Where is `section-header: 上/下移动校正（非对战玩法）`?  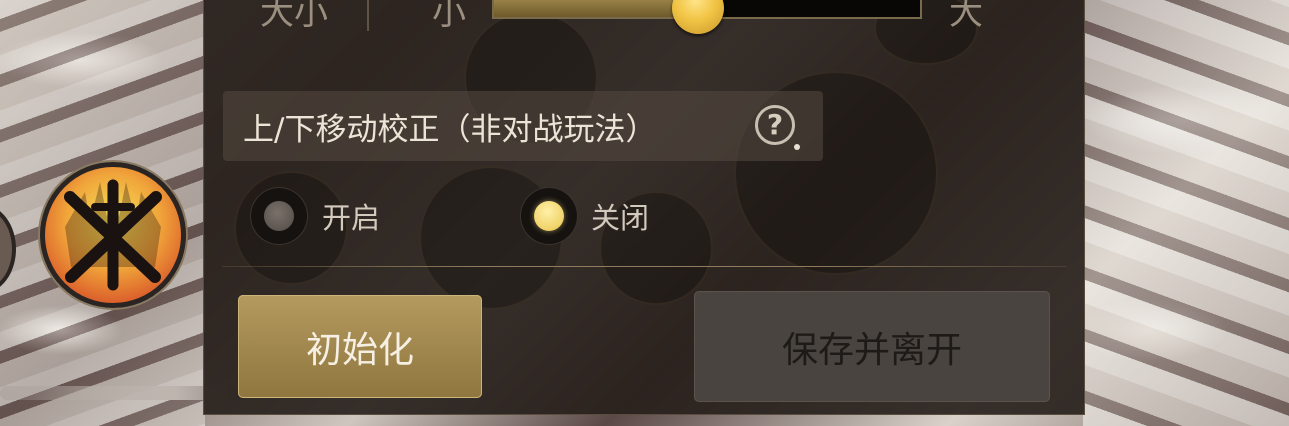
section-header: 上/下移动校正（非对战玩法） is located at coordinates (523, 126).